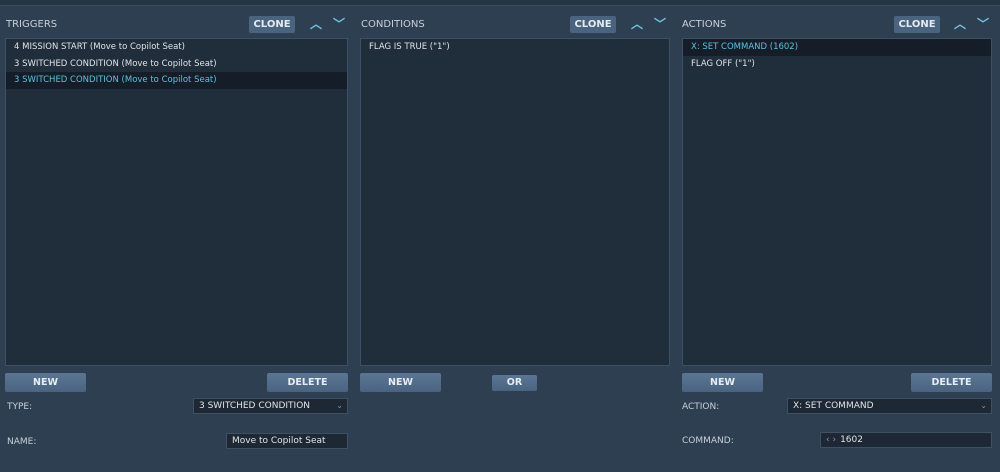  What do you see at coordinates (701, 407) in the screenshot?
I see `action-label: ACTION:` at bounding box center [701, 407].